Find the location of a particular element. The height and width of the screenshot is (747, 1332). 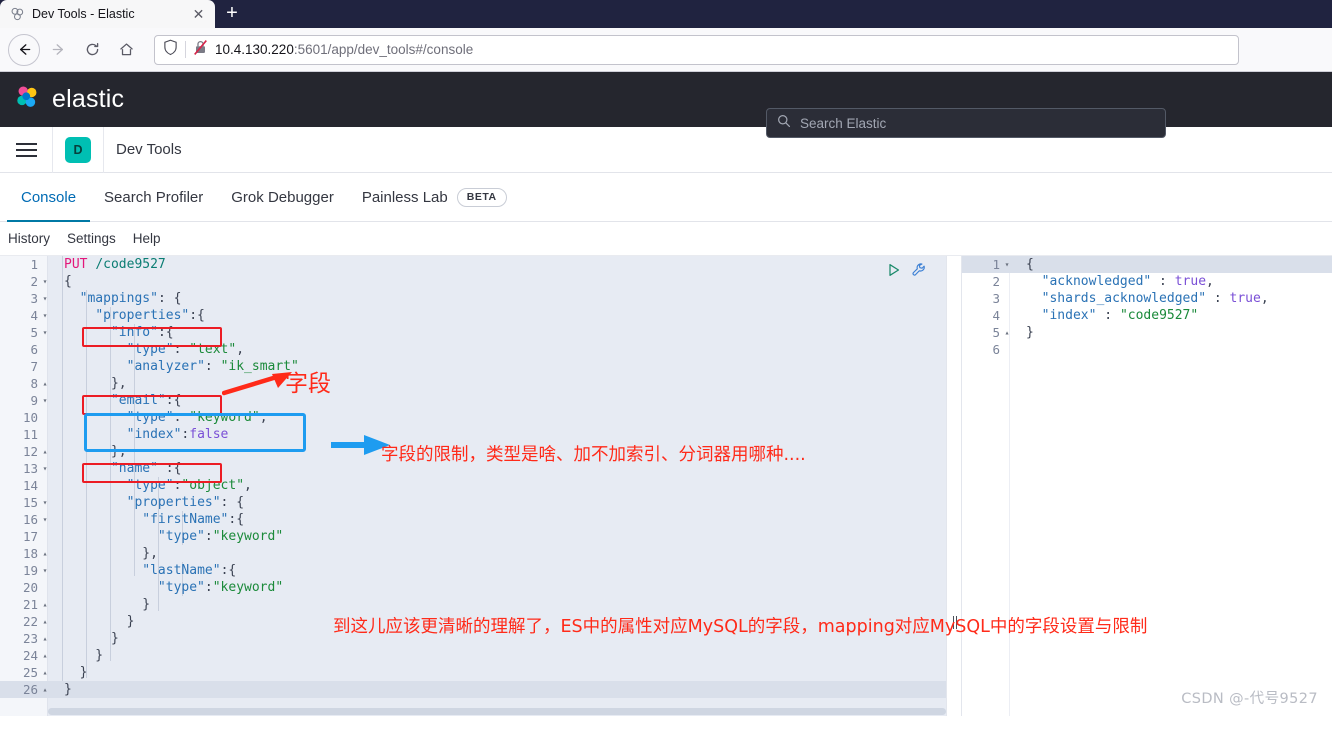

tab-search-profiler: Search Profiler is located at coordinates (153, 198).